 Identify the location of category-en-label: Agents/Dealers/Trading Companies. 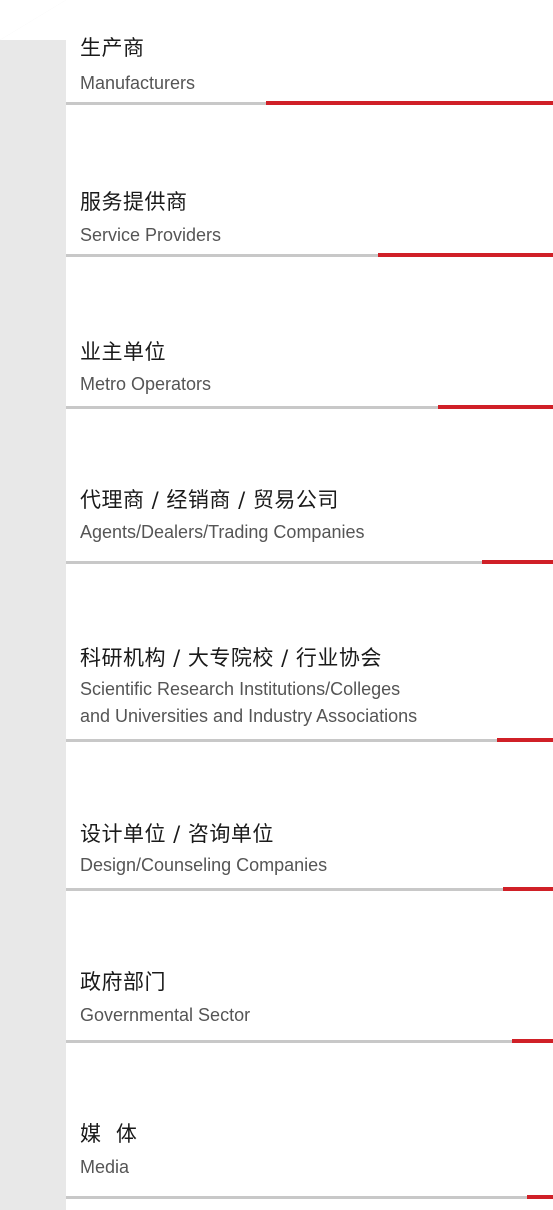
(222, 532).